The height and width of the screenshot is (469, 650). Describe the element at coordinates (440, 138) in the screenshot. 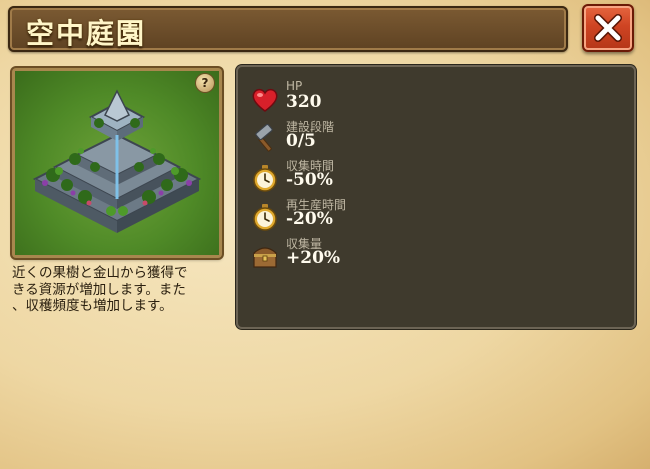

I see `stat-row-build-stage: 建設段階 0/5` at that location.